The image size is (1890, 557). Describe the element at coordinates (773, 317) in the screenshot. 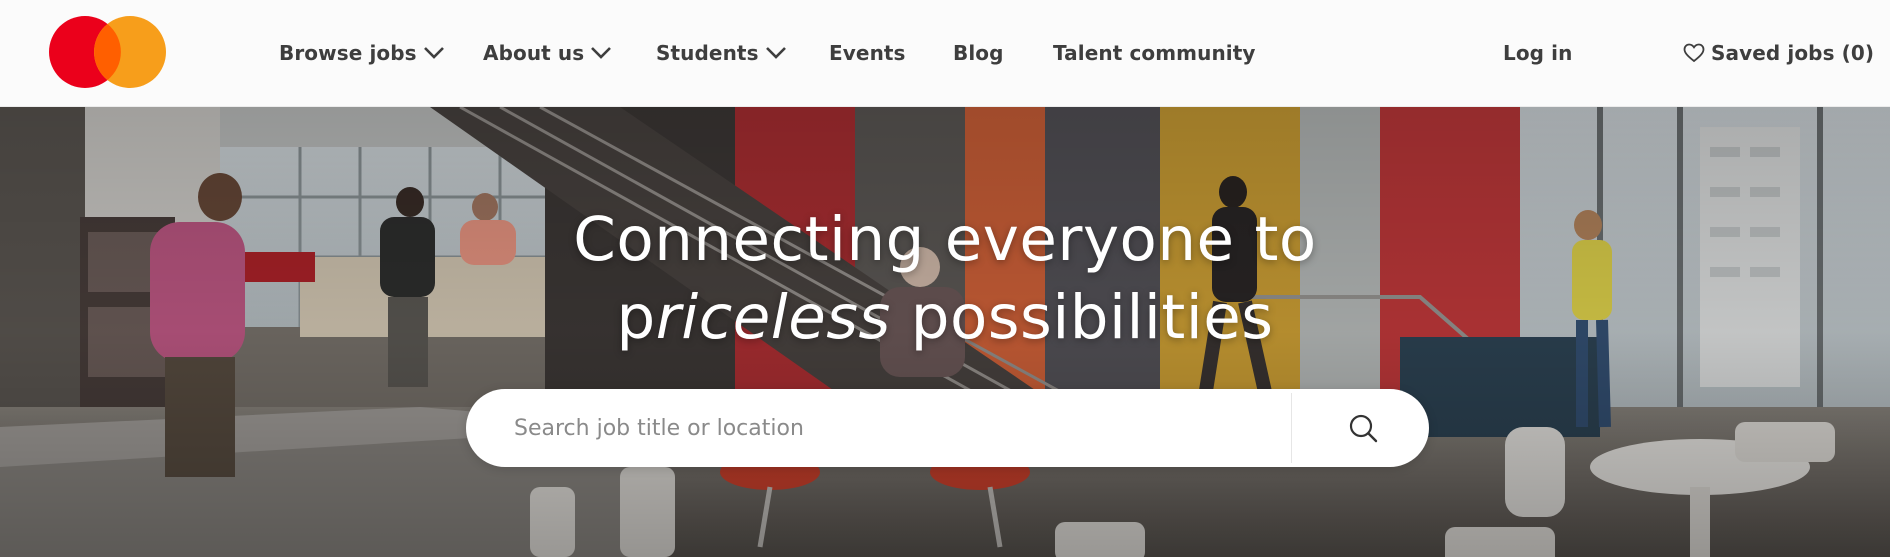

I see `hero-headline-italic: riceless` at that location.